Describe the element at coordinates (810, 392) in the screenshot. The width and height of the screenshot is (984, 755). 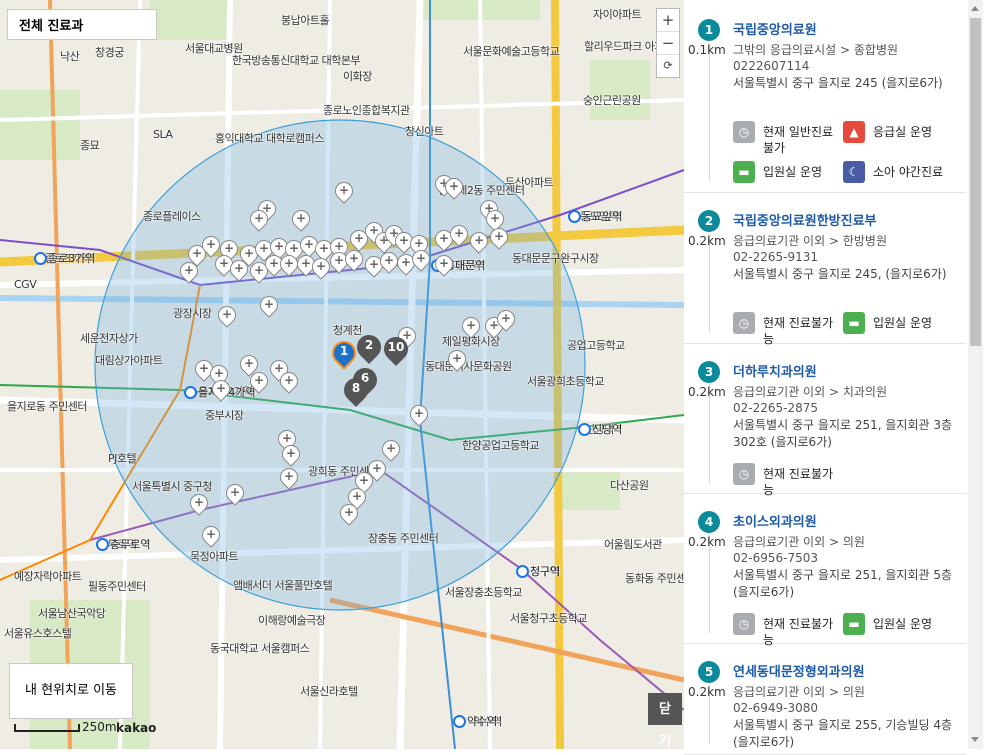
I see `hospital-category: 응급의료기관 이외 > 치과의원` at that location.